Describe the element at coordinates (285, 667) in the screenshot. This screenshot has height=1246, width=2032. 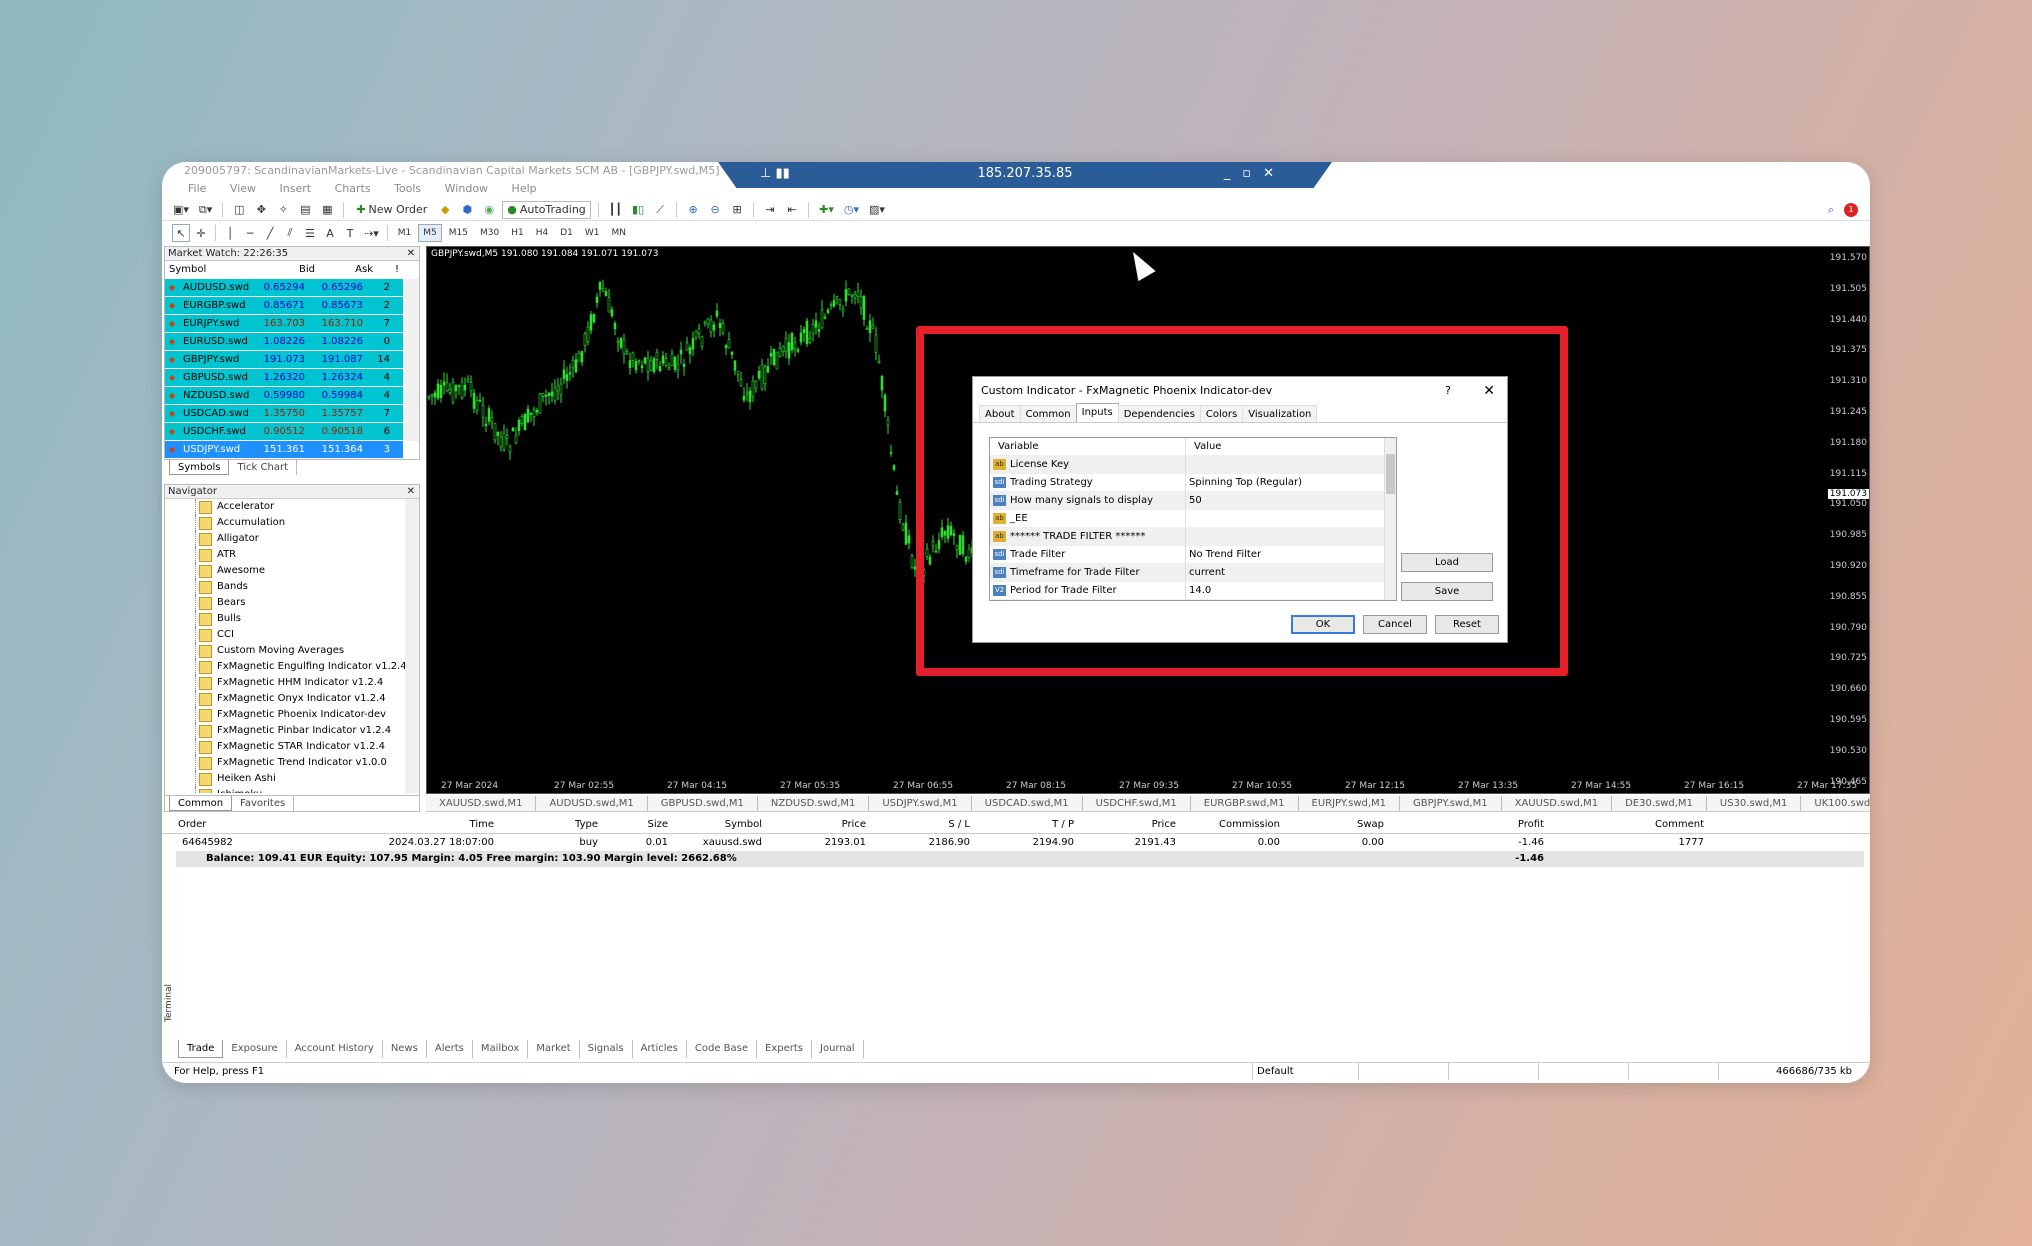
I see `navigator-item: FxMagnetic Engulfing Indicator v1.2.4` at that location.